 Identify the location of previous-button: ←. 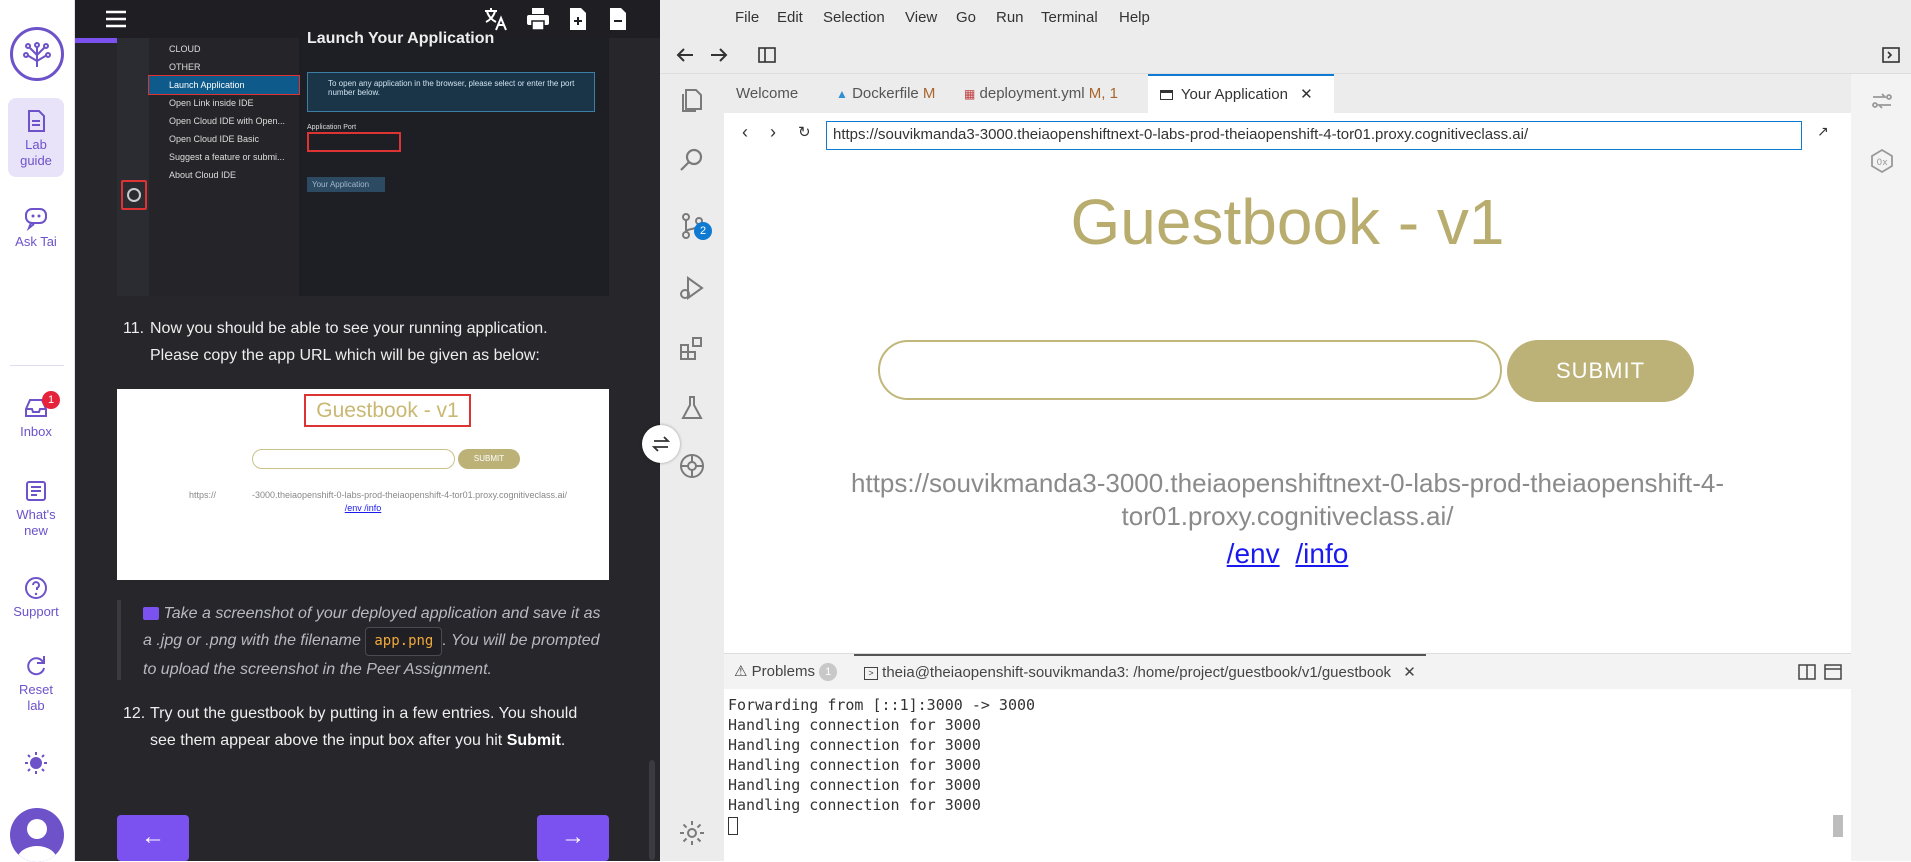
(153, 838).